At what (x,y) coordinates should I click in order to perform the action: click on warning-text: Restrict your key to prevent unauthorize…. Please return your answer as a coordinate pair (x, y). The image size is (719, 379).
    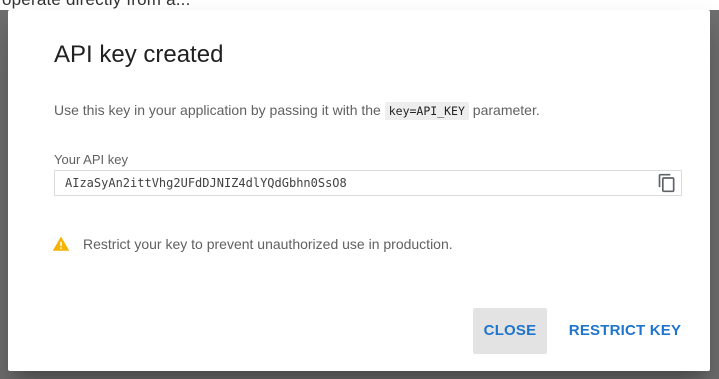
    Looking at the image, I should click on (268, 244).